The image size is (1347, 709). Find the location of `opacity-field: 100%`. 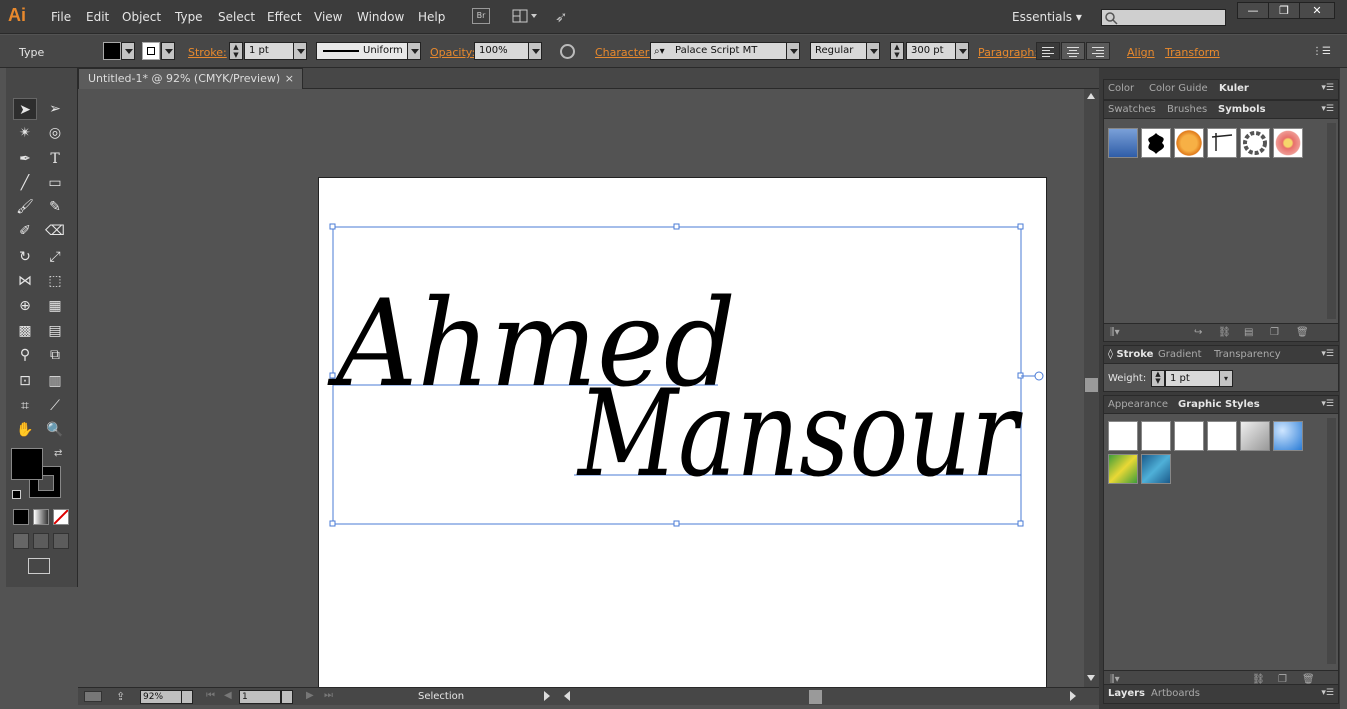

opacity-field: 100% is located at coordinates (501, 51).